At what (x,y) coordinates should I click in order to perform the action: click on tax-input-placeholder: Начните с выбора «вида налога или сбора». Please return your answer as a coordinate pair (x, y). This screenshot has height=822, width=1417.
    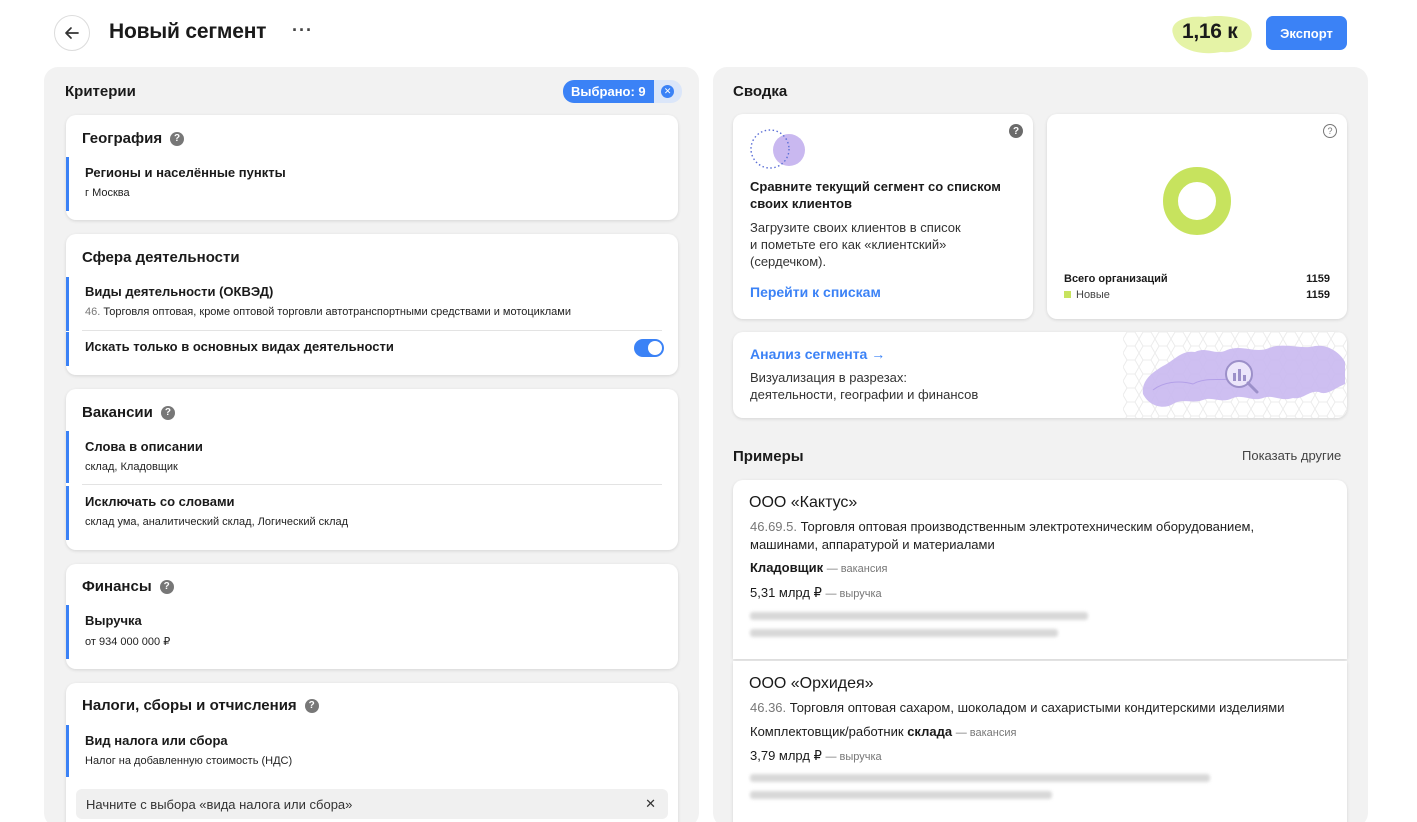
    Looking at the image, I should click on (219, 804).